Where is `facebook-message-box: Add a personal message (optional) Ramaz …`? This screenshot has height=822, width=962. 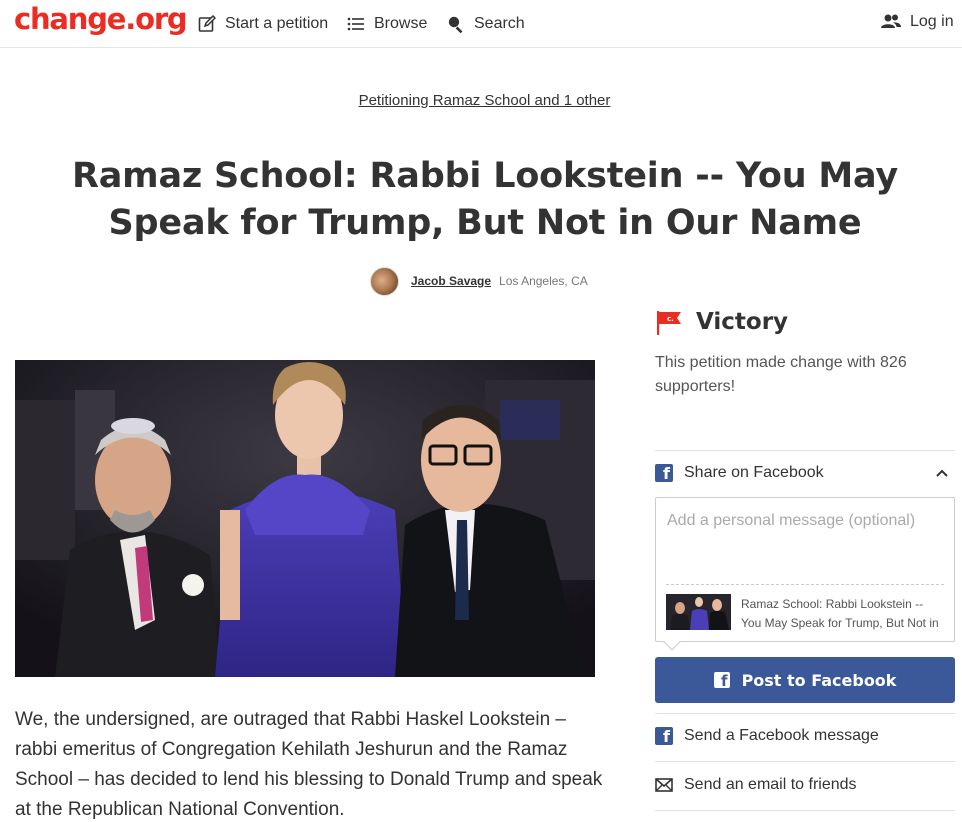
facebook-message-box: Add a personal message (optional) Ramaz … is located at coordinates (805, 574).